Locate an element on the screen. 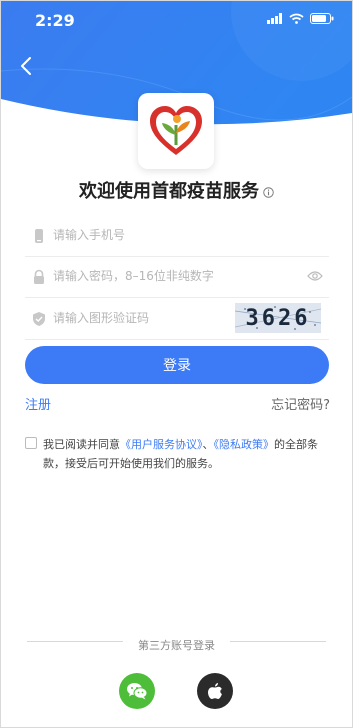 This screenshot has width=353, height=728. apple-icon is located at coordinates (215, 691).